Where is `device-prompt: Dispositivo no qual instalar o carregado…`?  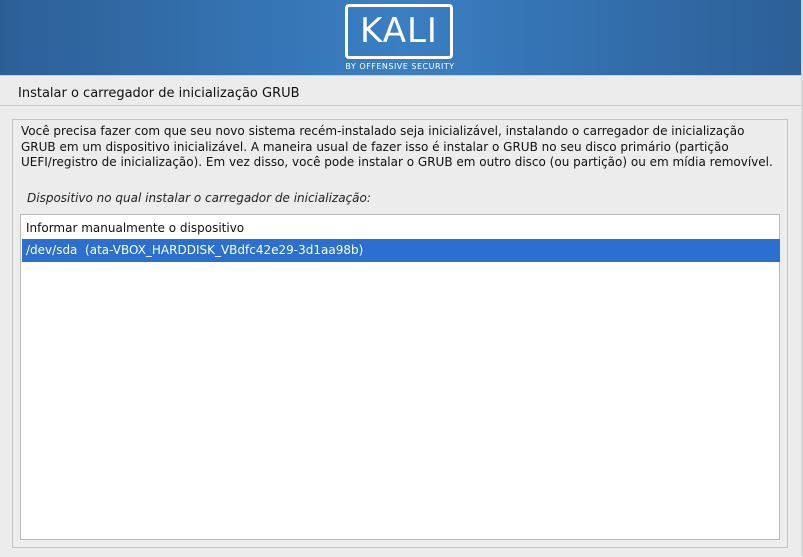
device-prompt: Dispositivo no qual instalar o carregado… is located at coordinates (199, 198).